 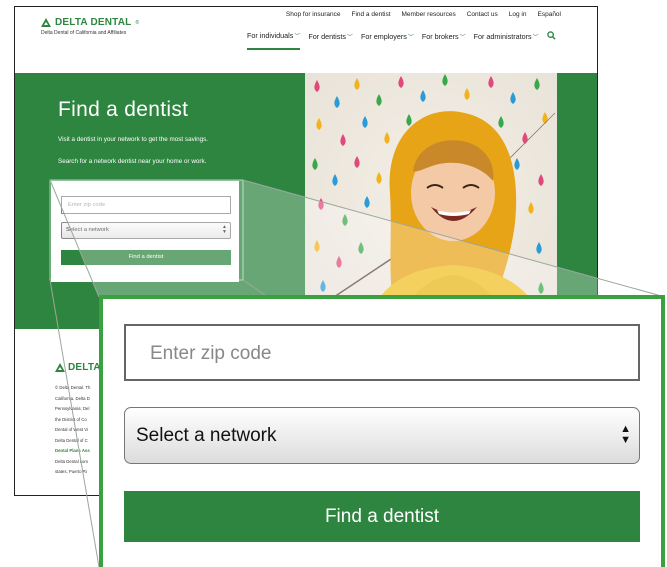 I want to click on nav-for-individuals: For individuals﹀, so click(x=274, y=40).